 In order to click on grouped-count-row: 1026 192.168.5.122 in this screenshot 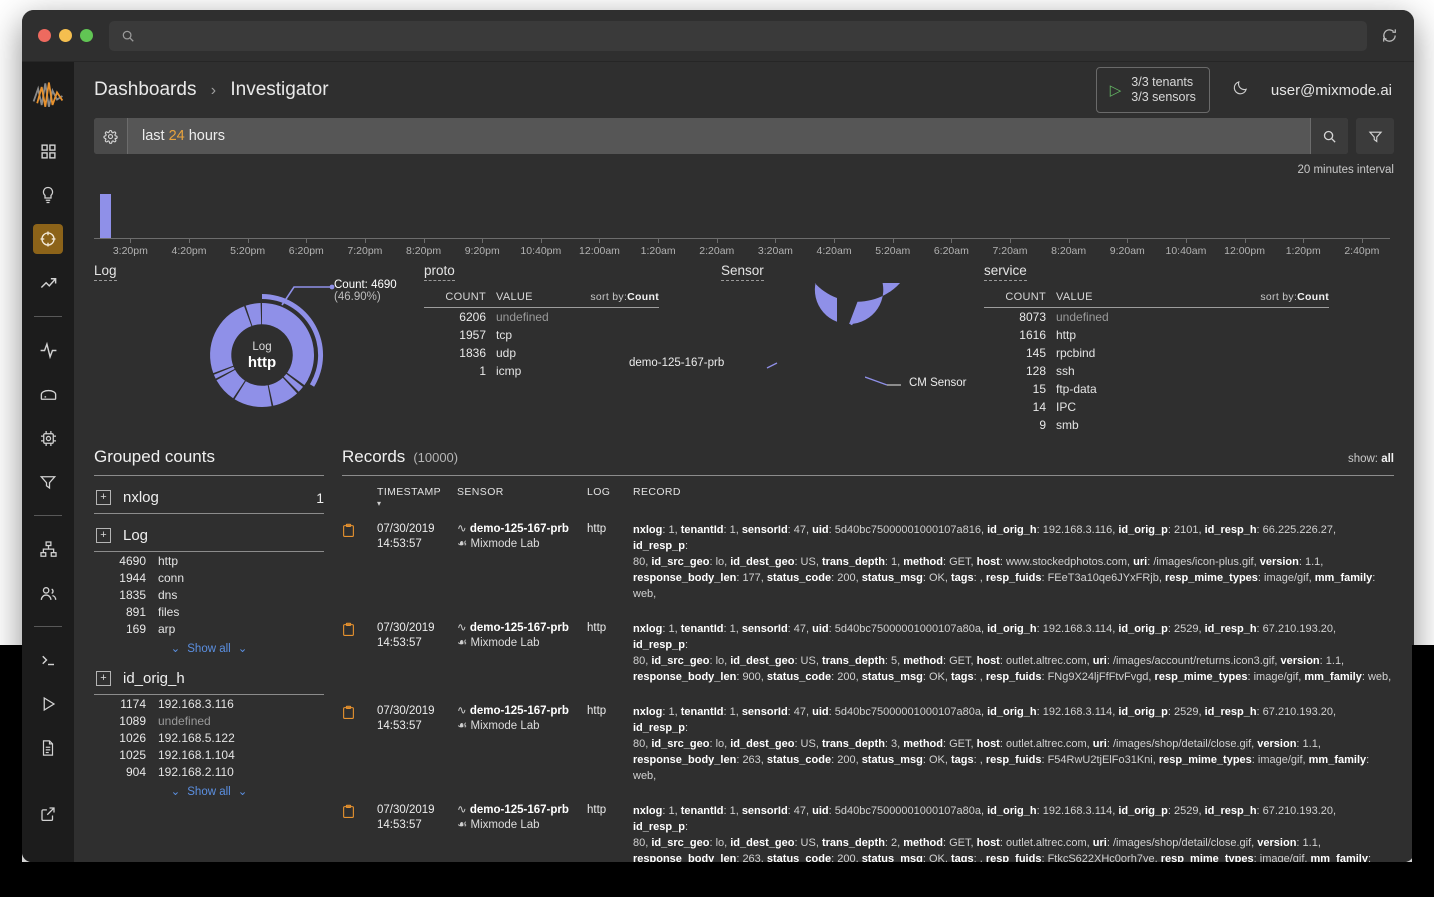, I will do `click(209, 737)`.